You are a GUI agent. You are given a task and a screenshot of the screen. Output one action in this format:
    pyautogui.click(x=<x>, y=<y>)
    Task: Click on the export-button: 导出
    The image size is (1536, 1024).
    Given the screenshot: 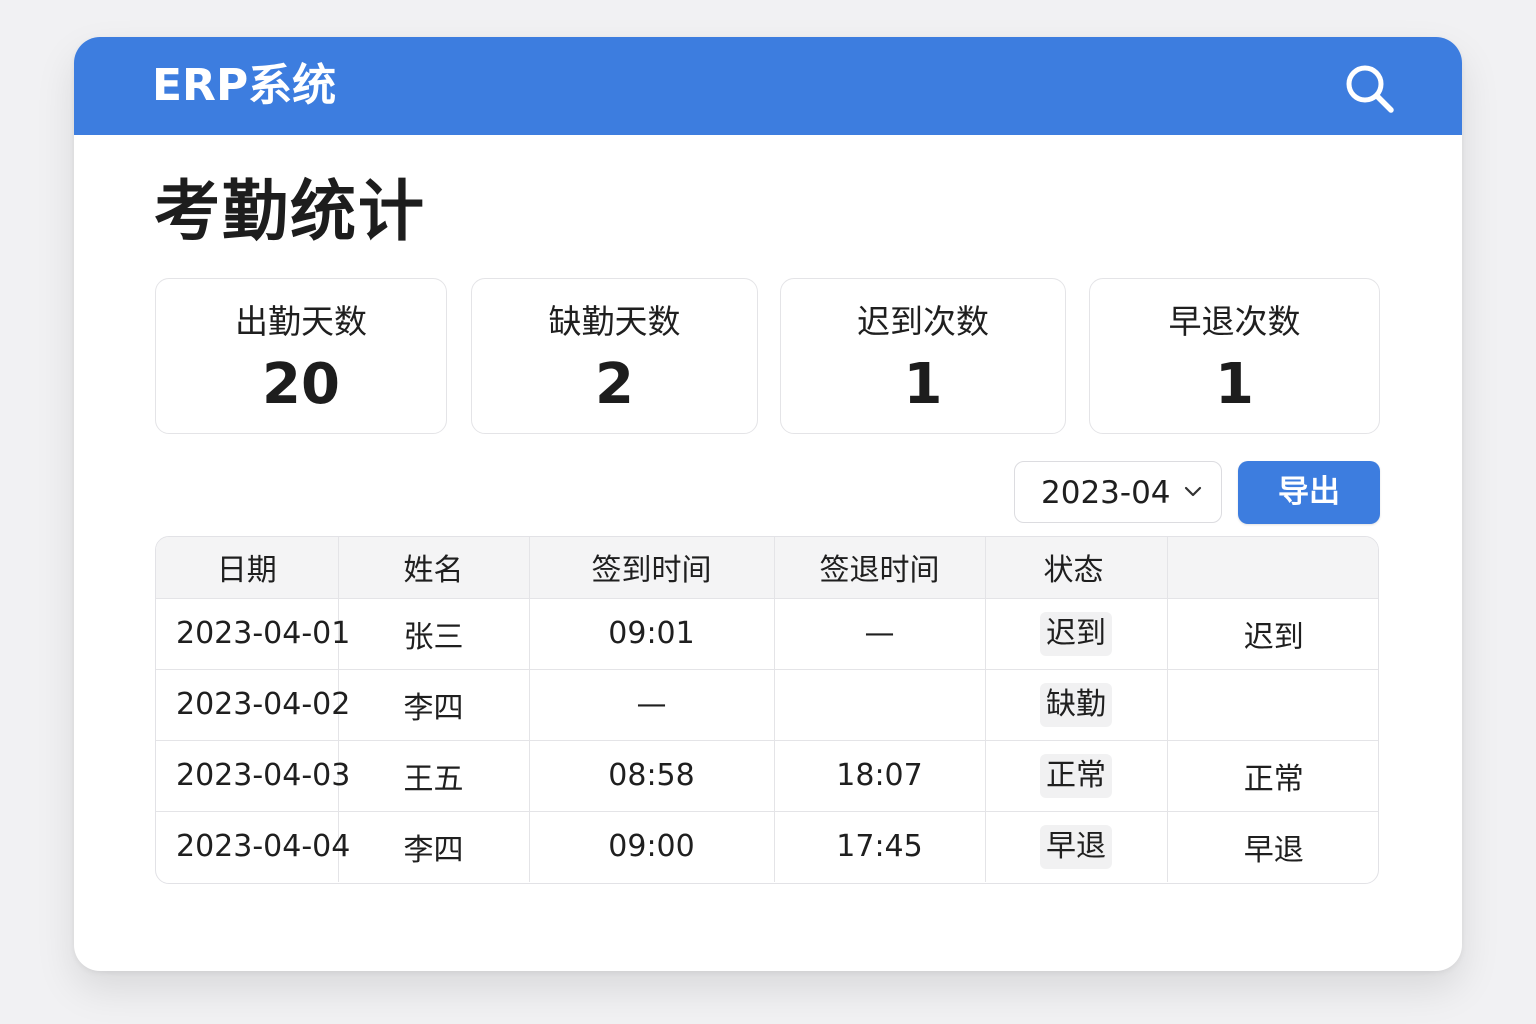 What is the action you would take?
    pyautogui.click(x=1309, y=492)
    